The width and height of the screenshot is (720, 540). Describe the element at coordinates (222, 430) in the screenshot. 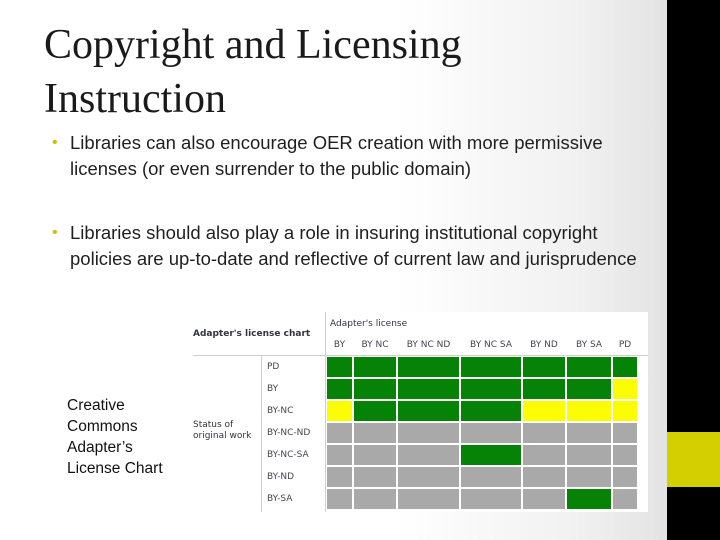

I see `row-header: Status of original work` at that location.